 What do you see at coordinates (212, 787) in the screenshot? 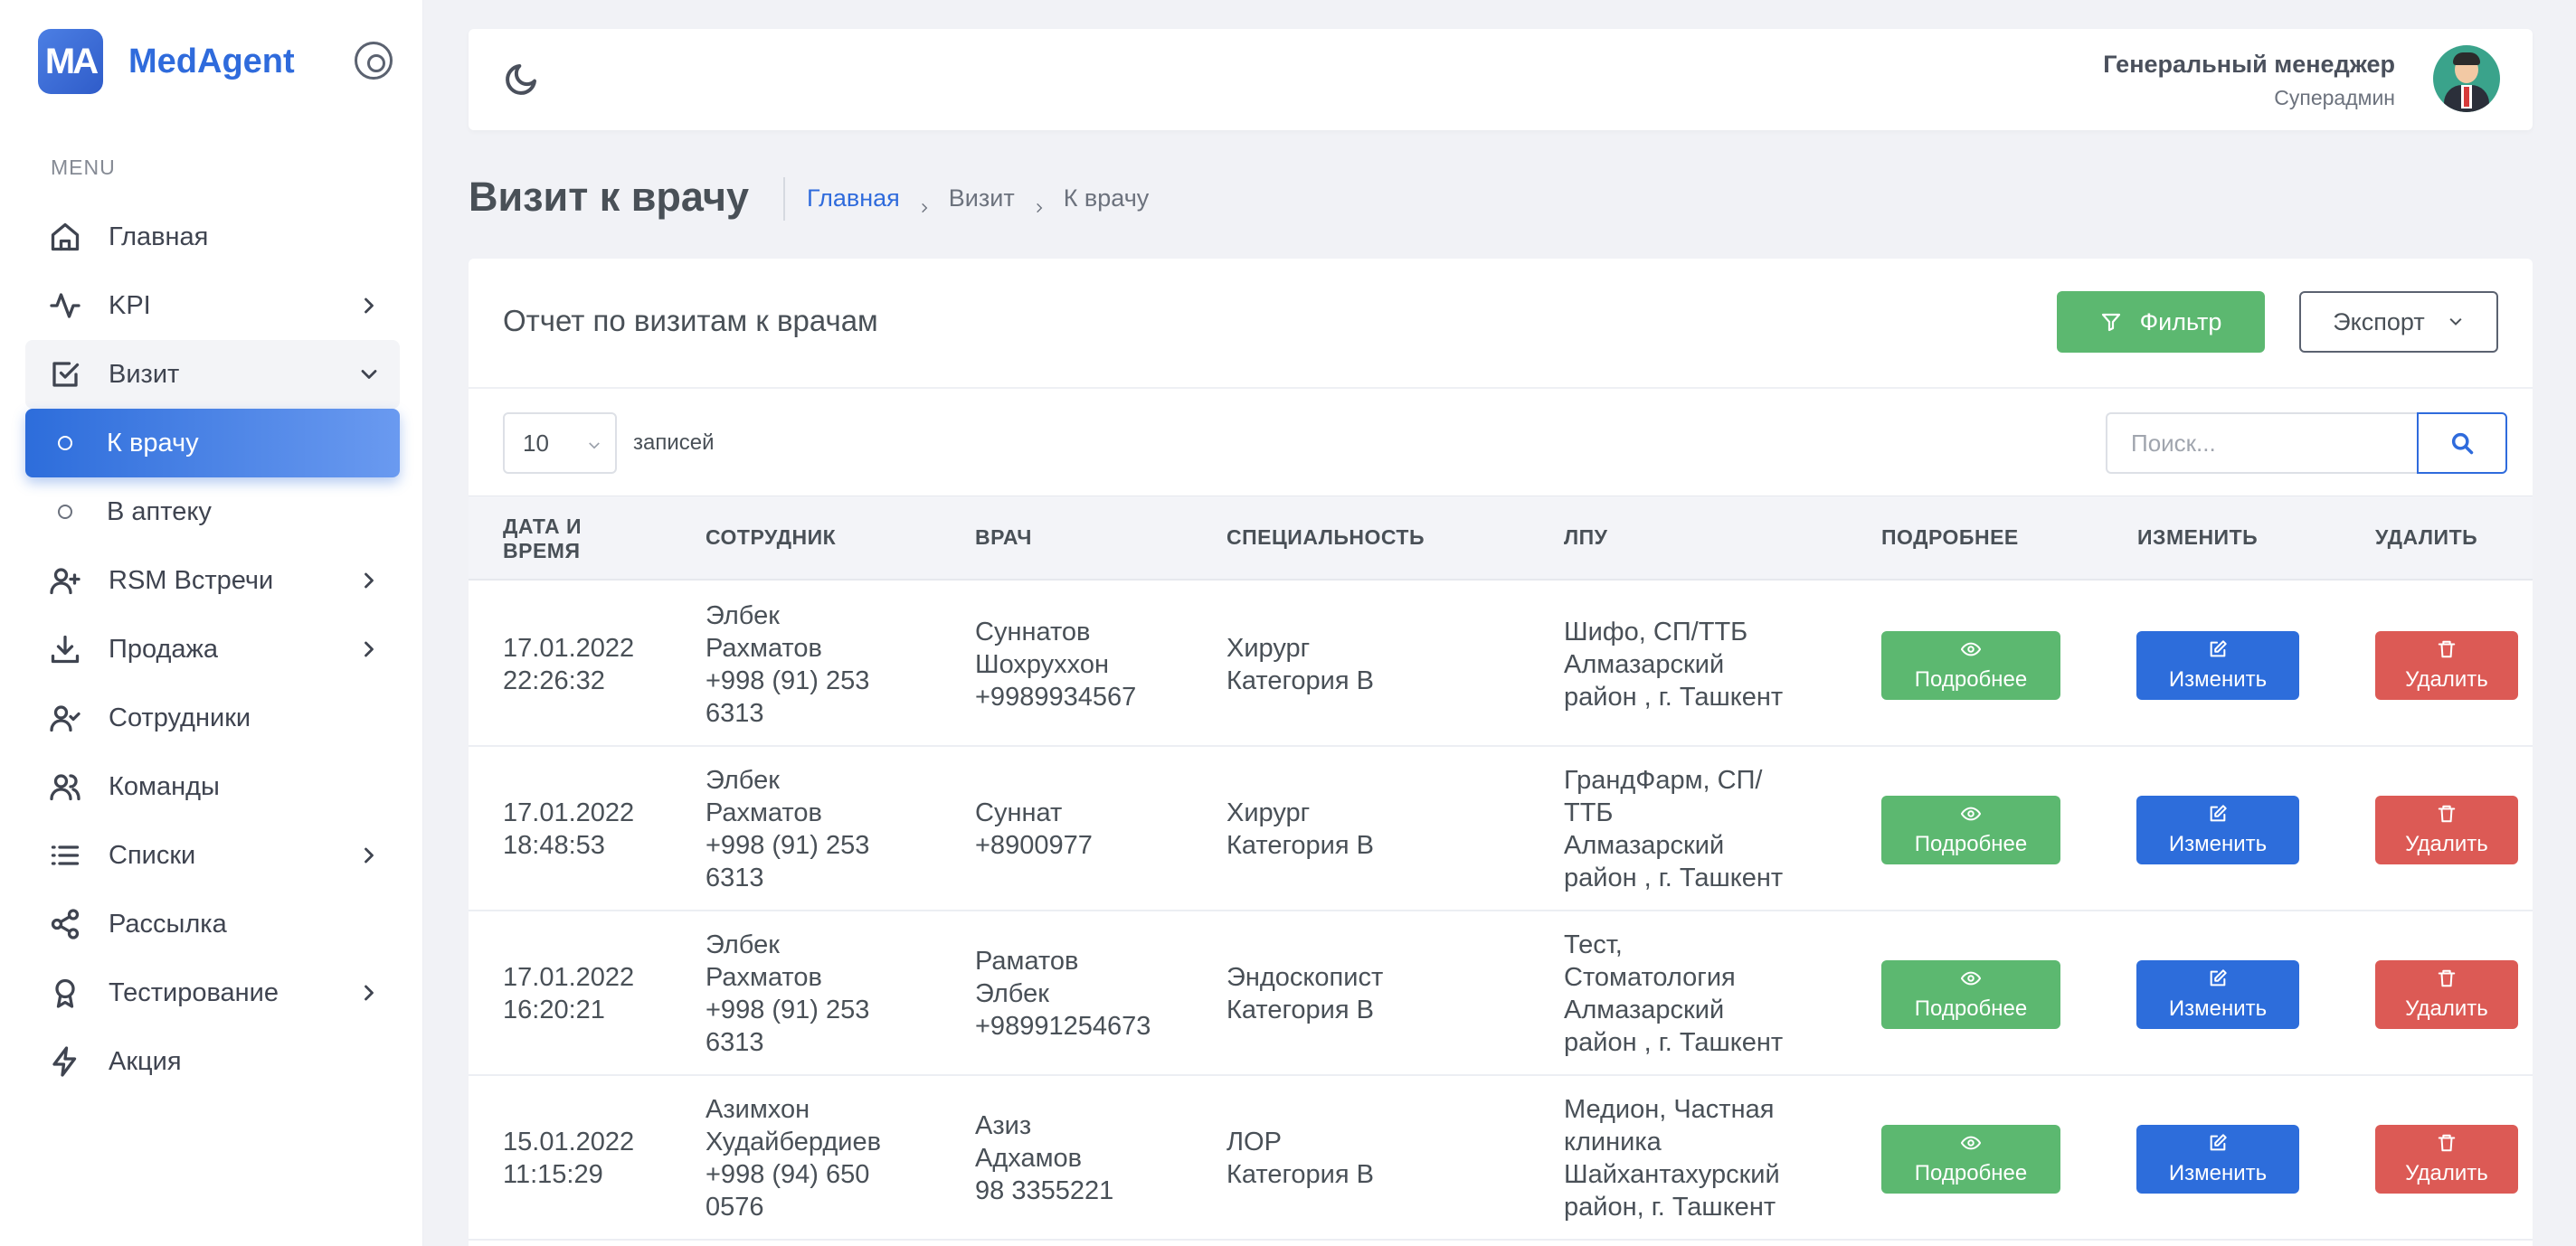
I see `sidebar-item-teams: Команды` at bounding box center [212, 787].